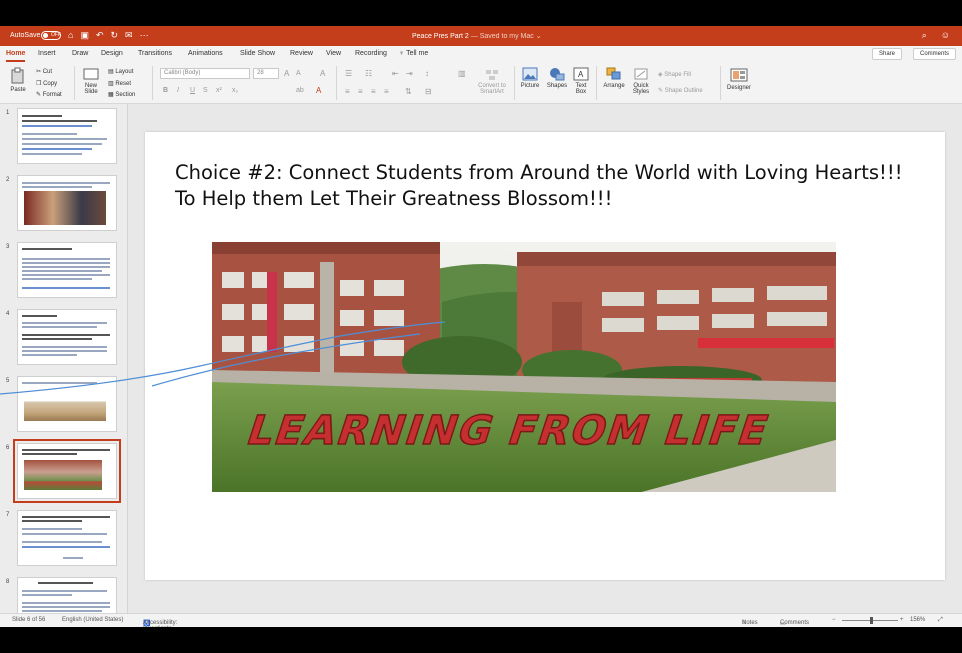 This screenshot has width=962, height=653. What do you see at coordinates (614, 78) in the screenshot?
I see `arrange-button: Arrange` at bounding box center [614, 78].